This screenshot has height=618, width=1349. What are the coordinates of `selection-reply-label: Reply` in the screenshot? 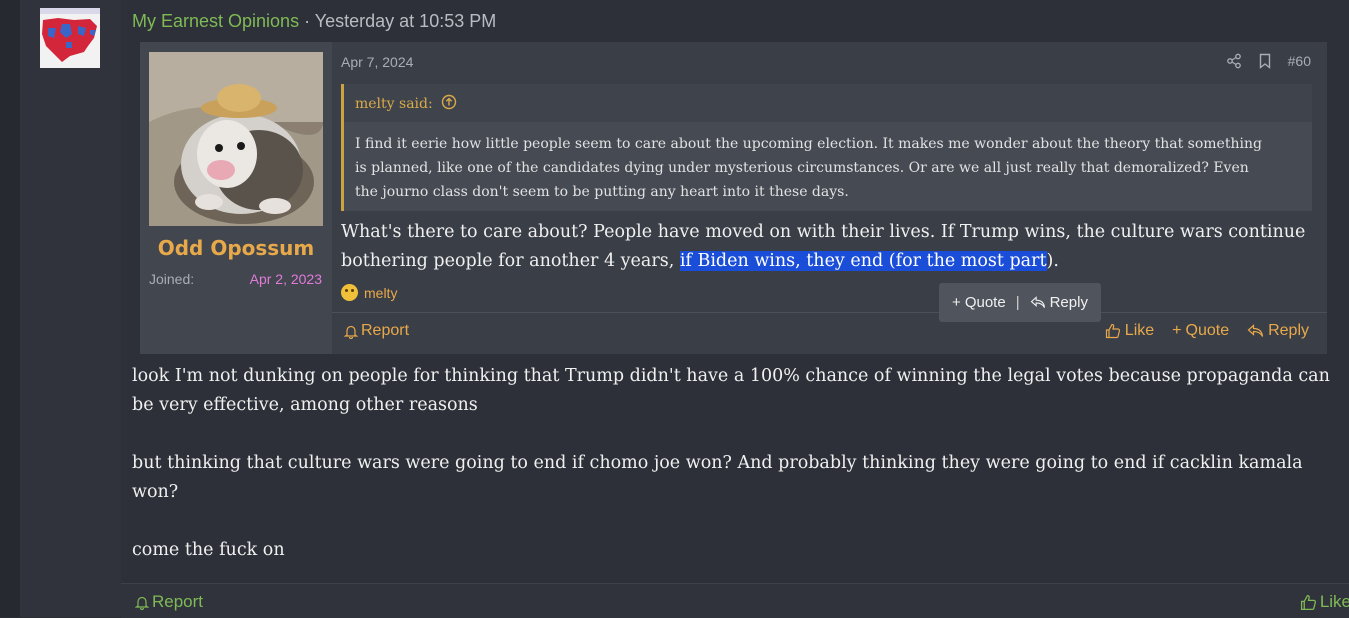 It's located at (1068, 302).